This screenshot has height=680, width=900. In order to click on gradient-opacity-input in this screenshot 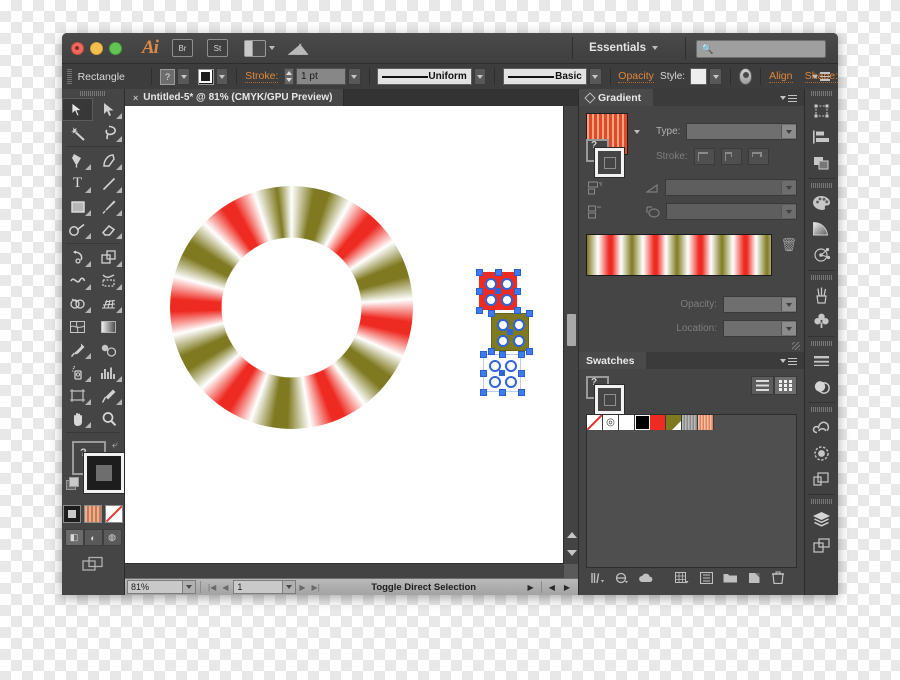, I will do `click(760, 304)`.